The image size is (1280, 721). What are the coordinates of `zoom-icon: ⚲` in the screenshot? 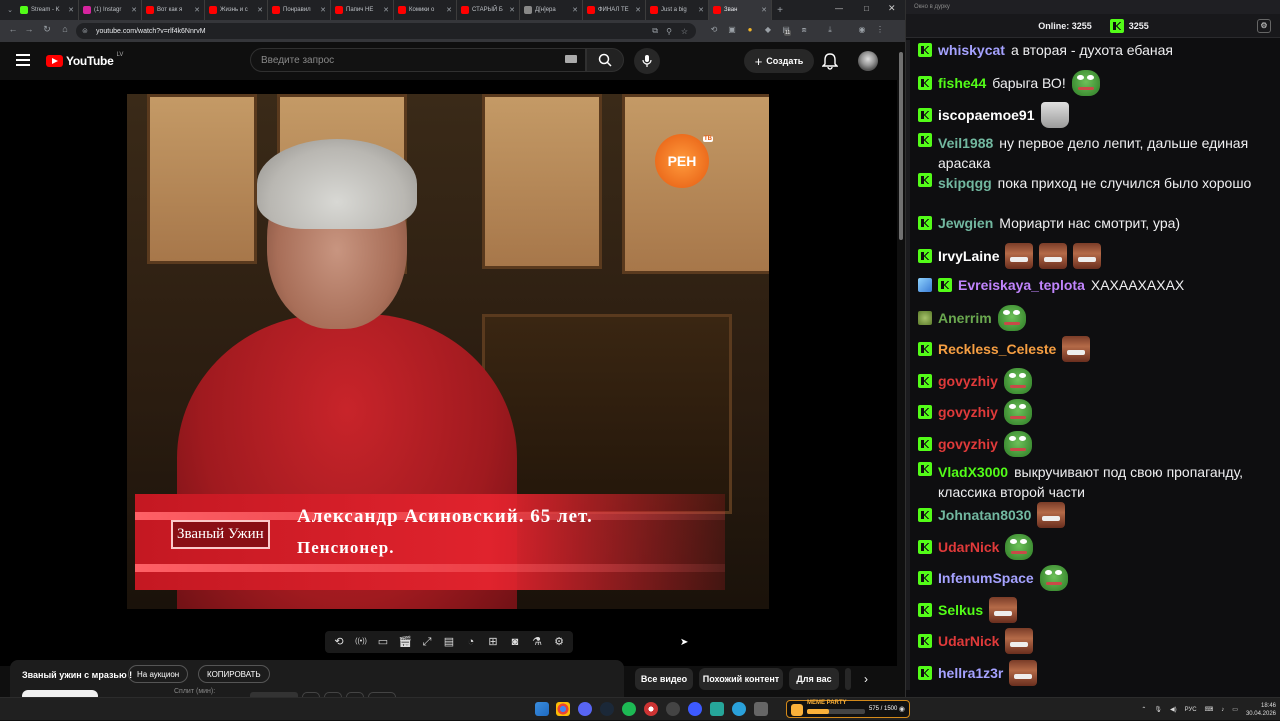 It's located at (669, 31).